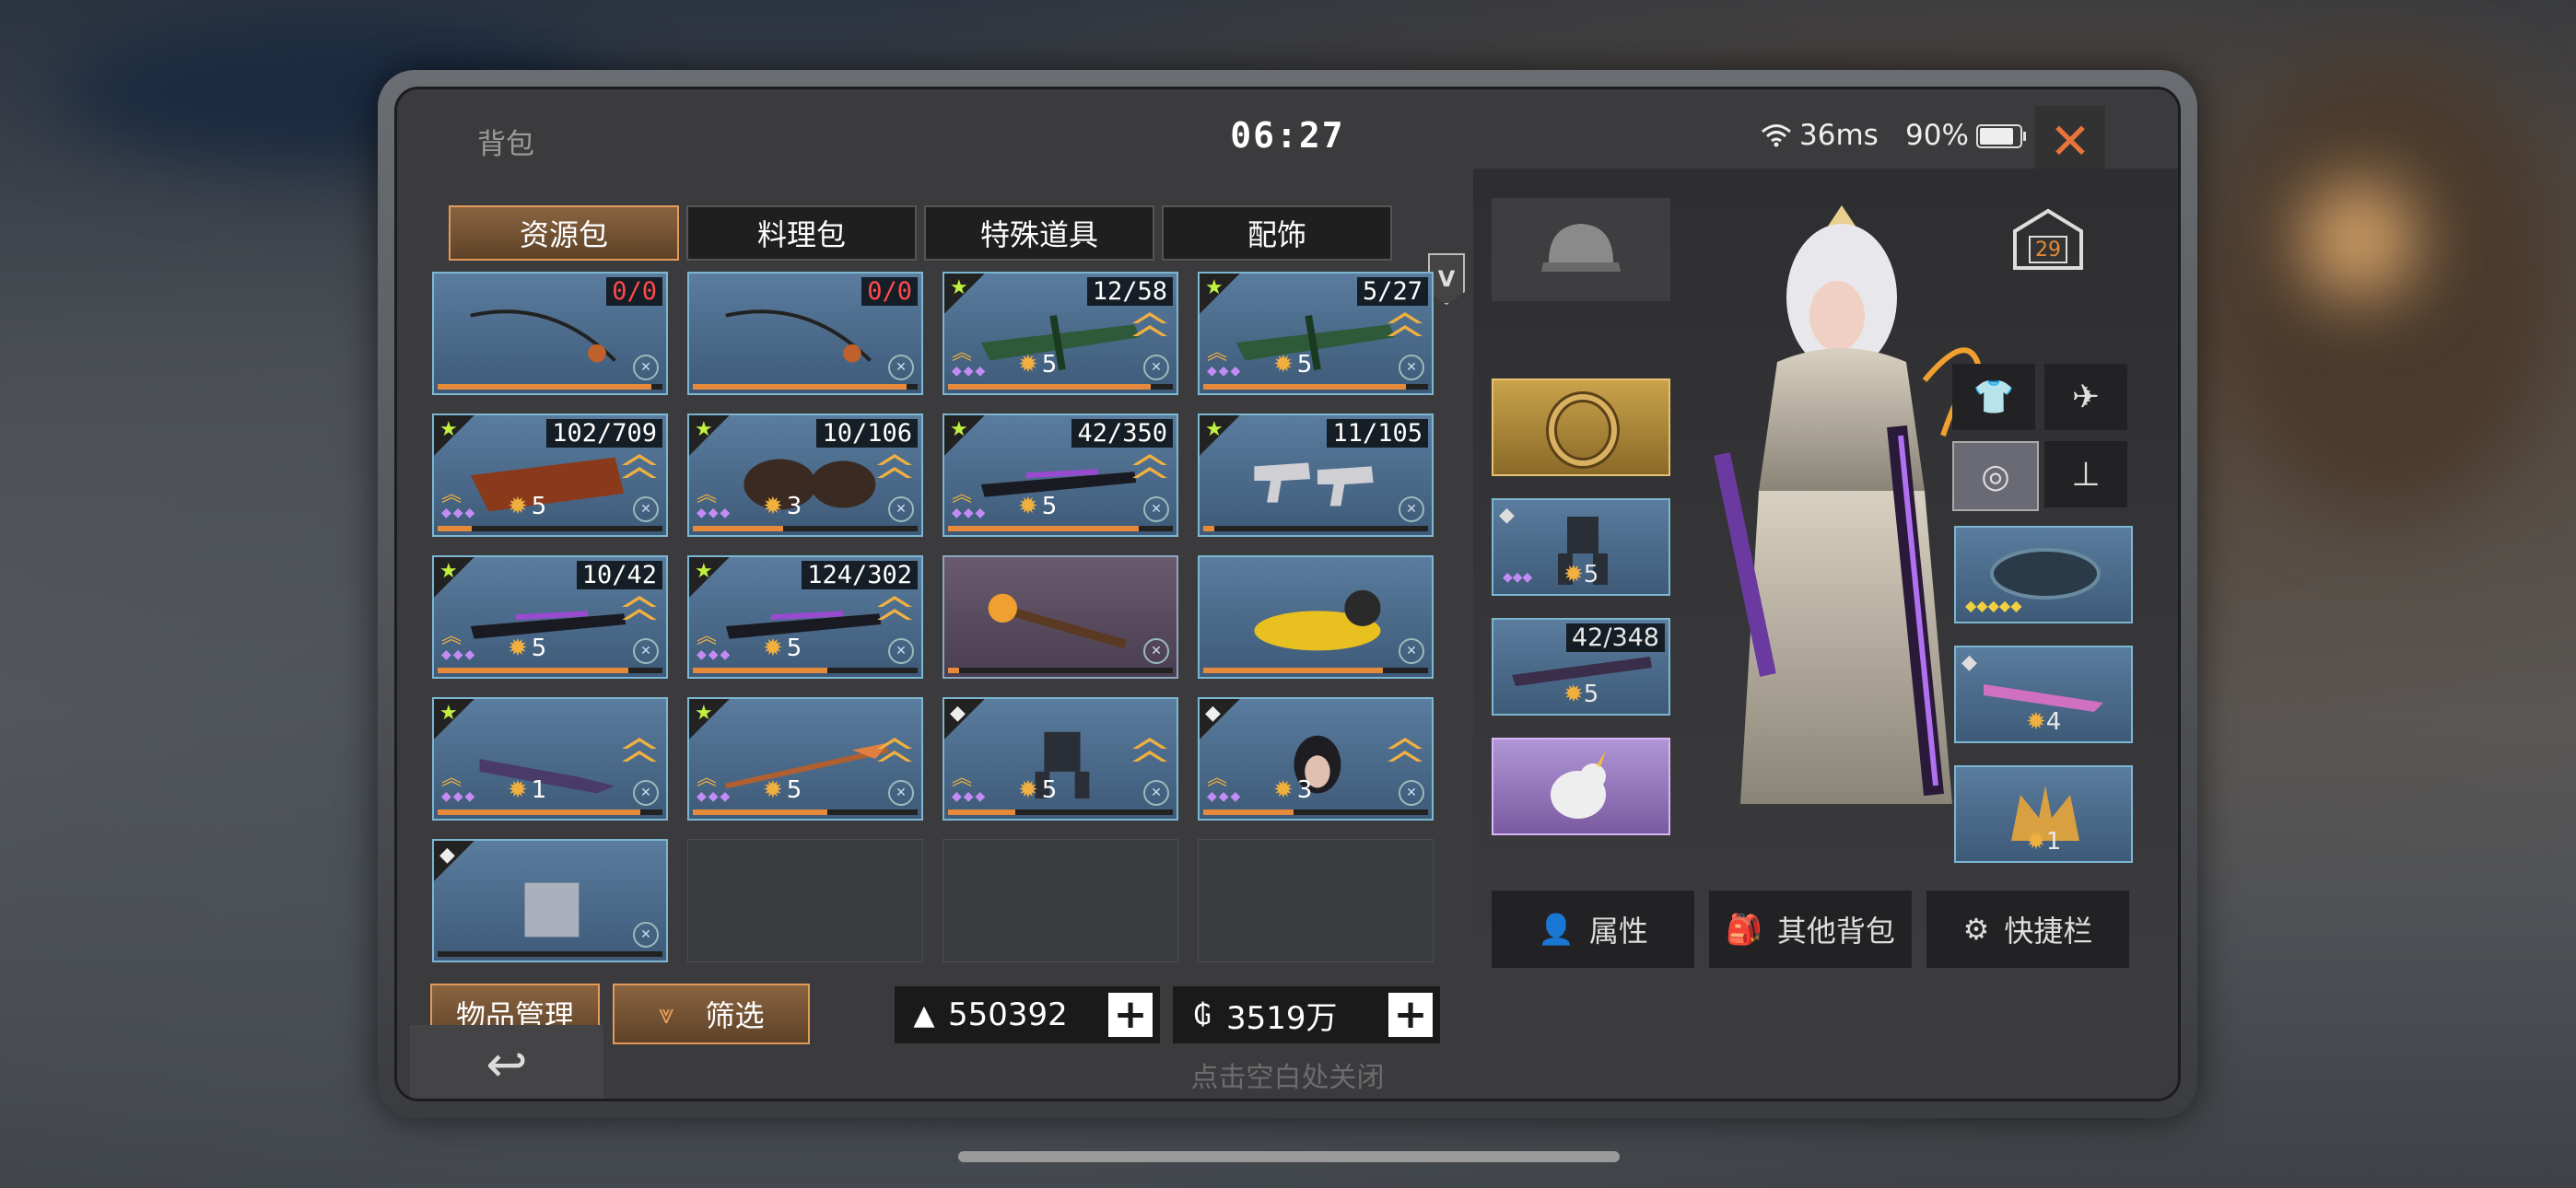 The image size is (2576, 1188). Describe the element at coordinates (1578, 785) in the screenshot. I see `unicorn-pet-icon` at that location.